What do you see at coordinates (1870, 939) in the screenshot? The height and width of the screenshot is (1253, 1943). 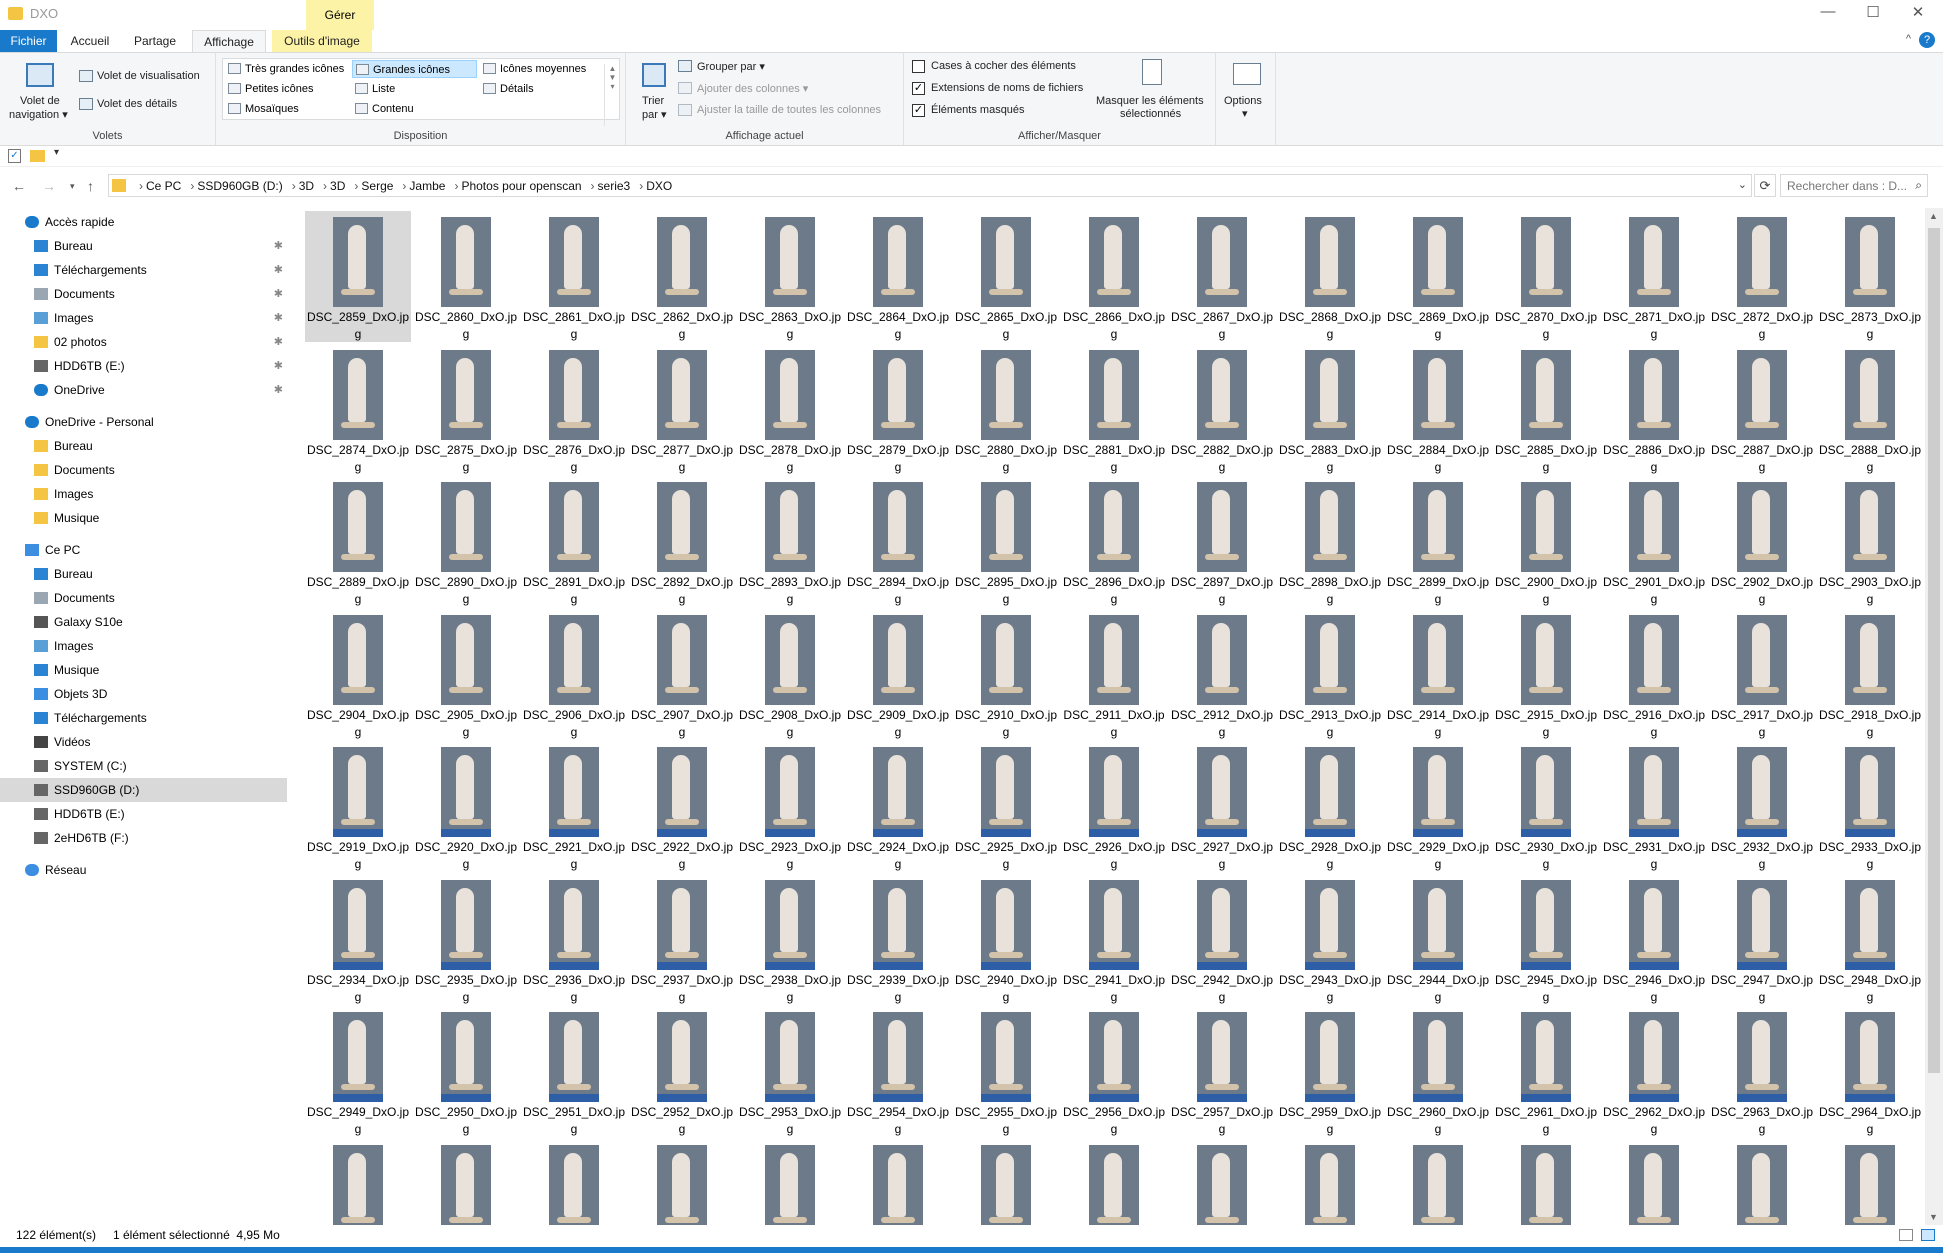 I see `file-item: DSC_2948_DxO.jpg` at bounding box center [1870, 939].